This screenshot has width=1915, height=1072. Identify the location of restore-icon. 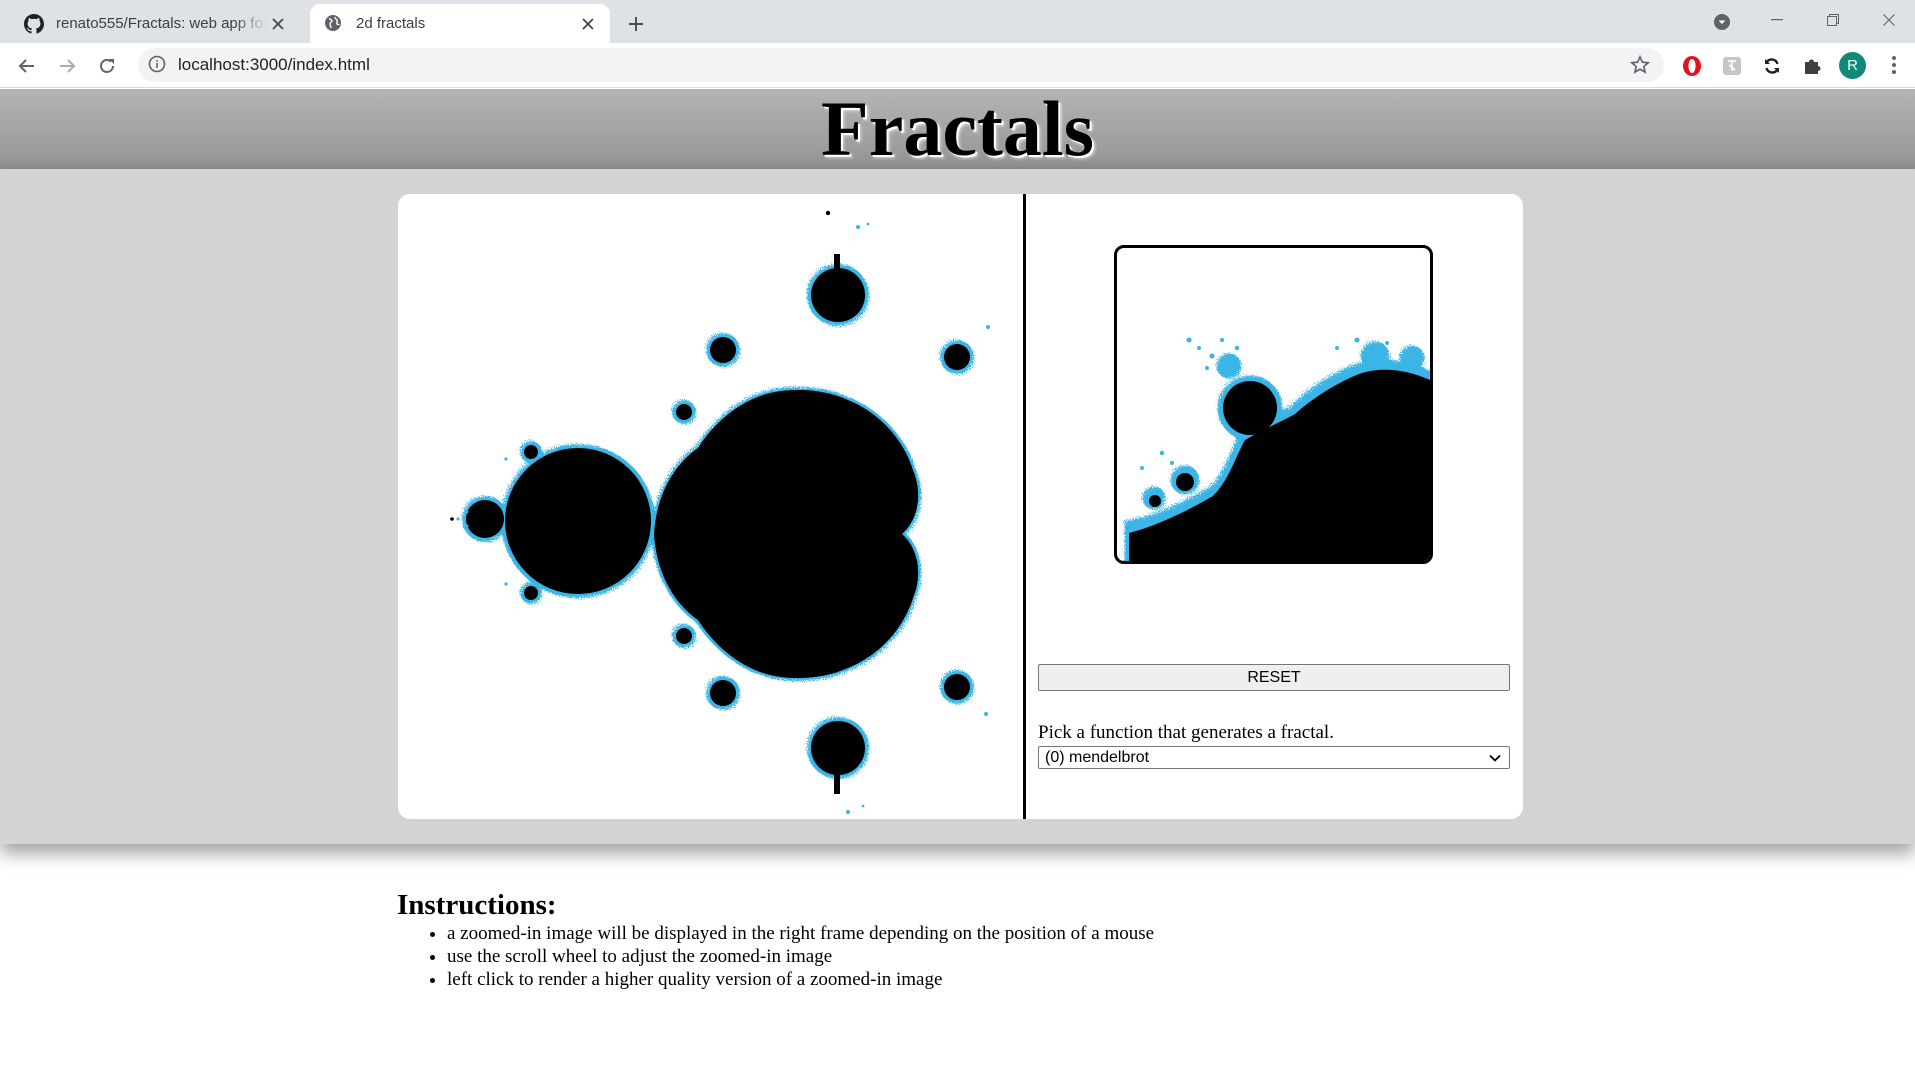
(1833, 20).